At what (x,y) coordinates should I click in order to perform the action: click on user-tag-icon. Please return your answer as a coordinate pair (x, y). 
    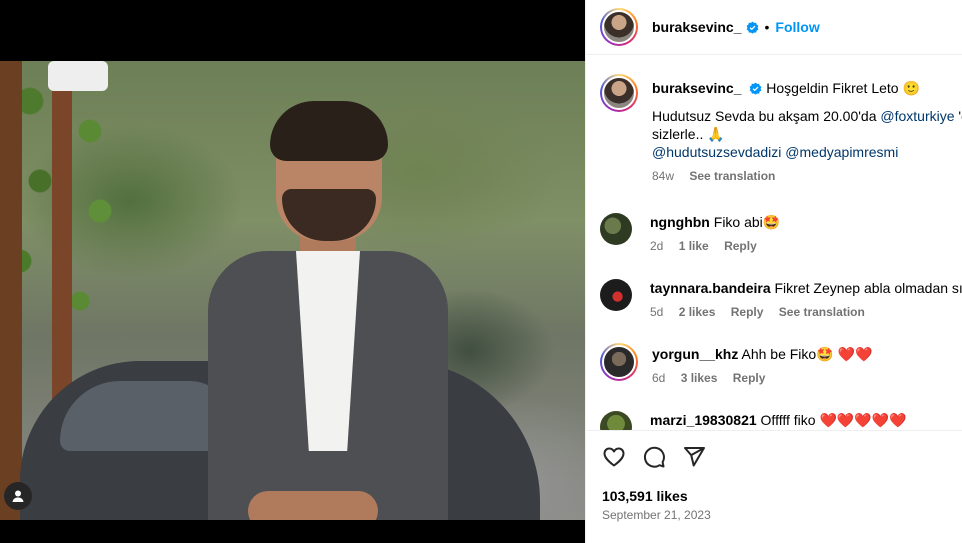
    Looking at the image, I should click on (18, 496).